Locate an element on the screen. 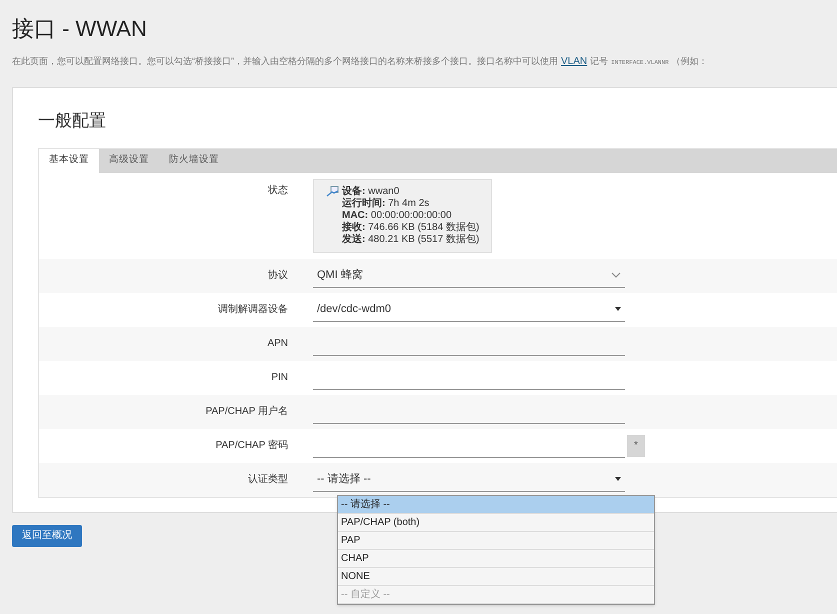 This screenshot has width=837, height=614. vlan-link: VLAN is located at coordinates (574, 61).